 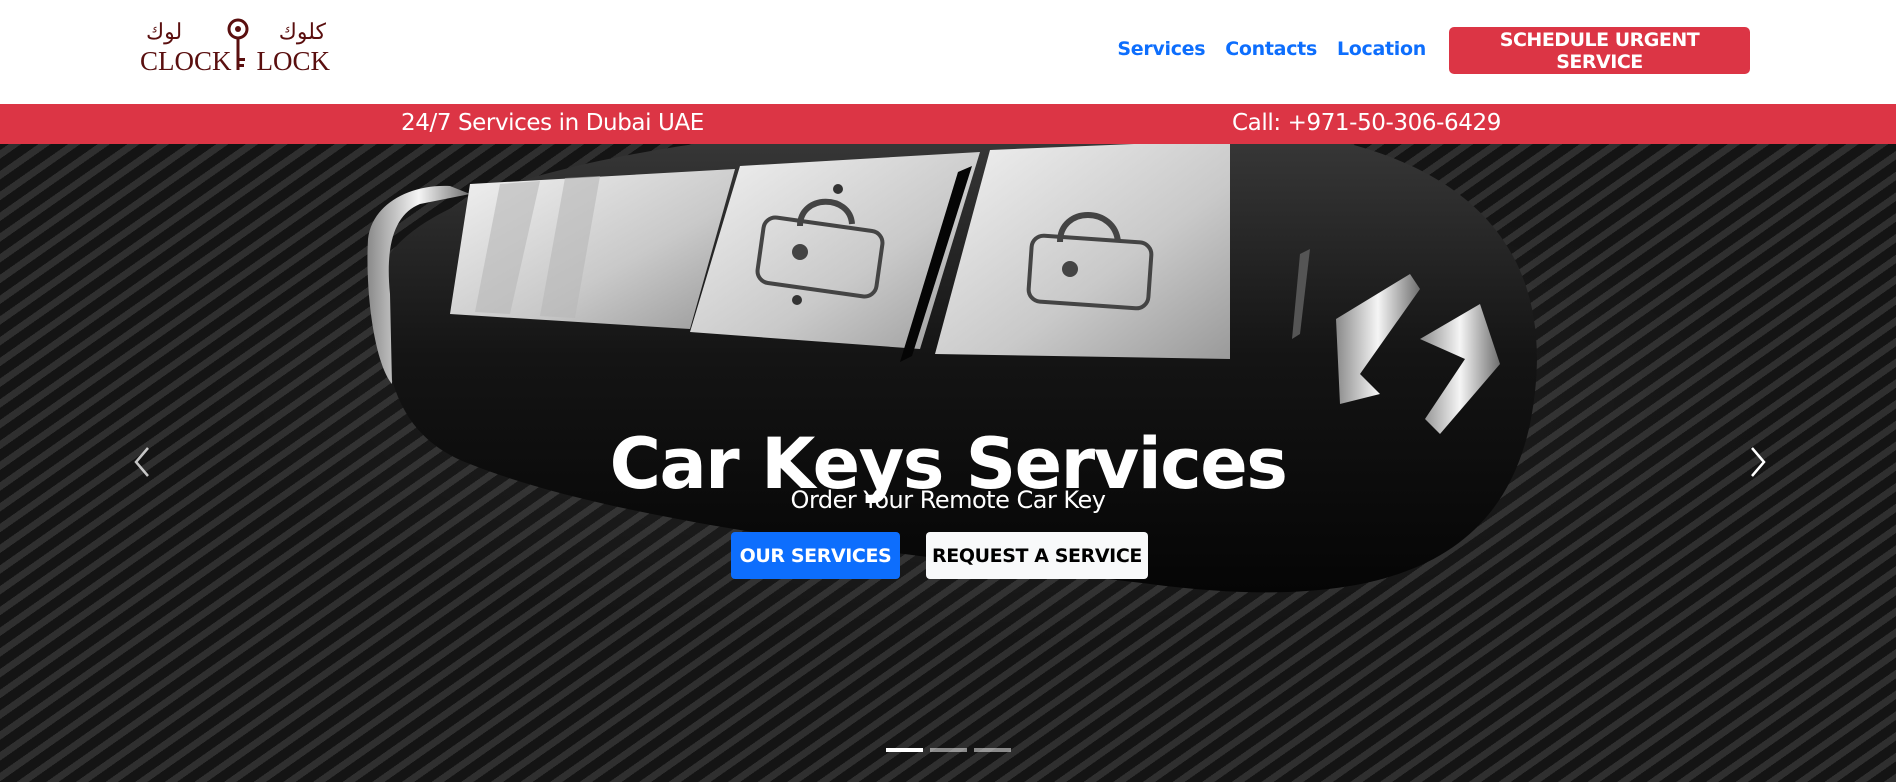 I want to click on phone-number-text: Call: +971-50-306-6429, so click(x=1366, y=123).